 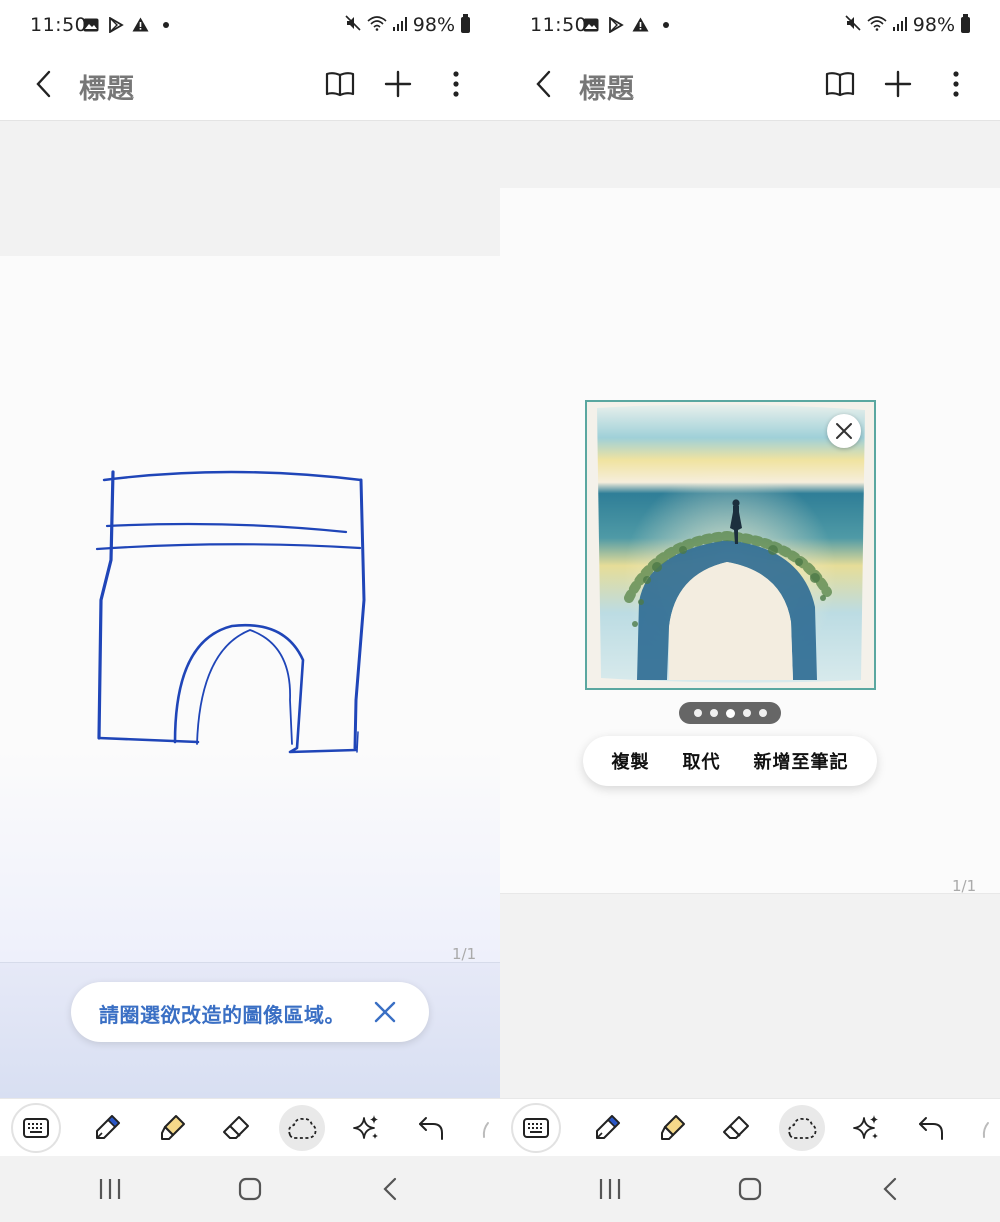 I want to click on hint-banner: 請圈選欲改造的圖像區域。, so click(x=250, y=1012).